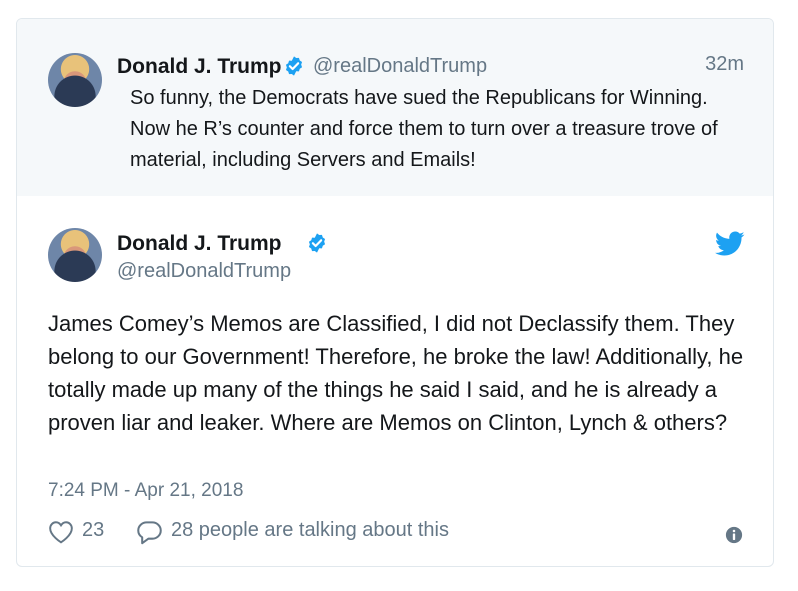  Describe the element at coordinates (93, 530) in the screenshot. I see `like-count: 23` at that location.